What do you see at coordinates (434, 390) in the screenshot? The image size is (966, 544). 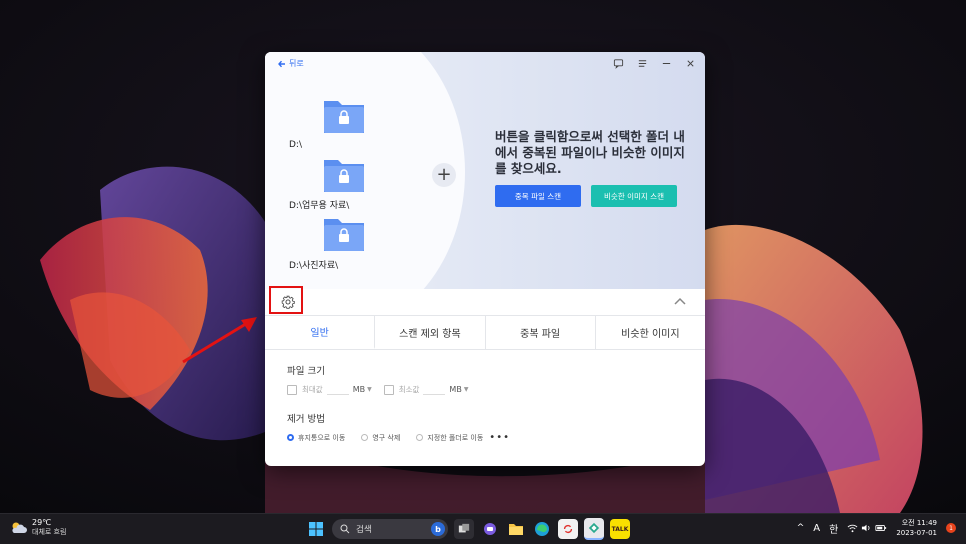 I see `min-size-input` at bounding box center [434, 390].